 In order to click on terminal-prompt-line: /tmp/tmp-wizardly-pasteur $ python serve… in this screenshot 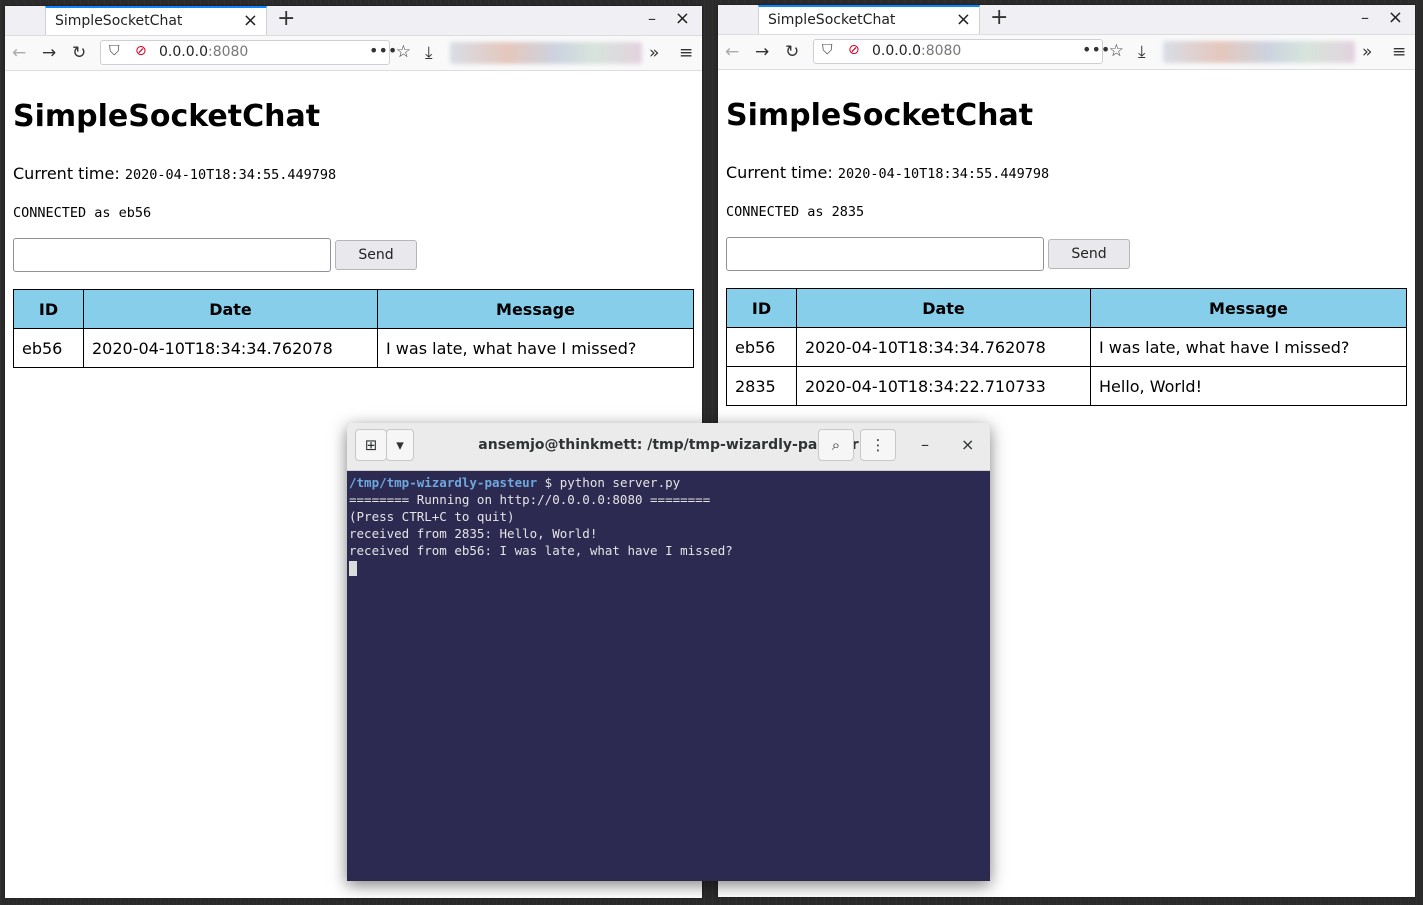, I will do `click(668, 482)`.